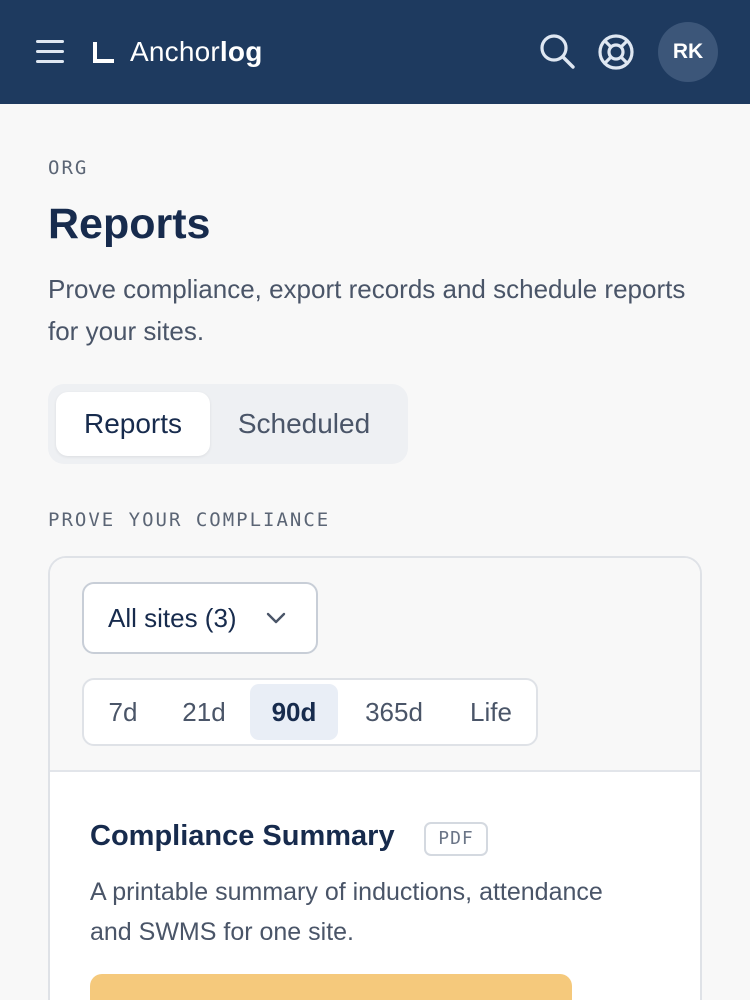 The width and height of the screenshot is (750, 1000). I want to click on date-range-segmented: 7d 21d 90d 365d Life, so click(310, 712).